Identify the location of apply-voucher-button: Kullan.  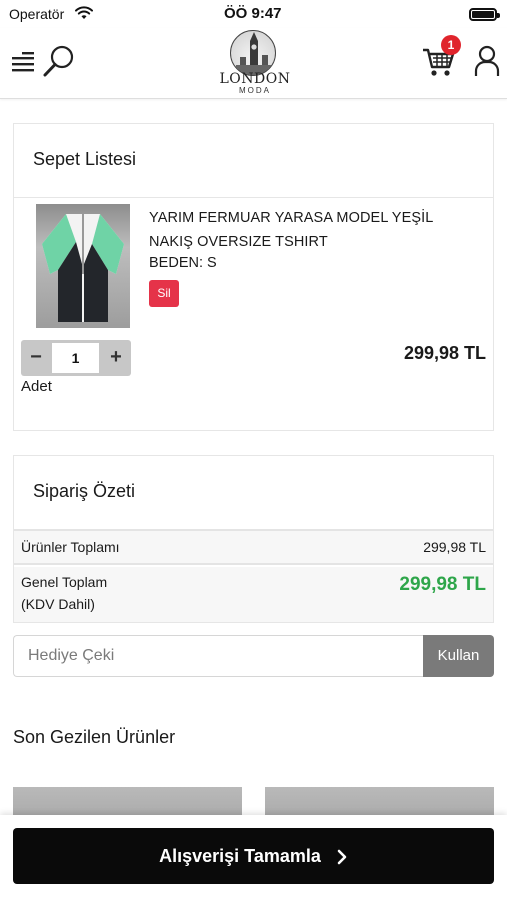
(458, 656).